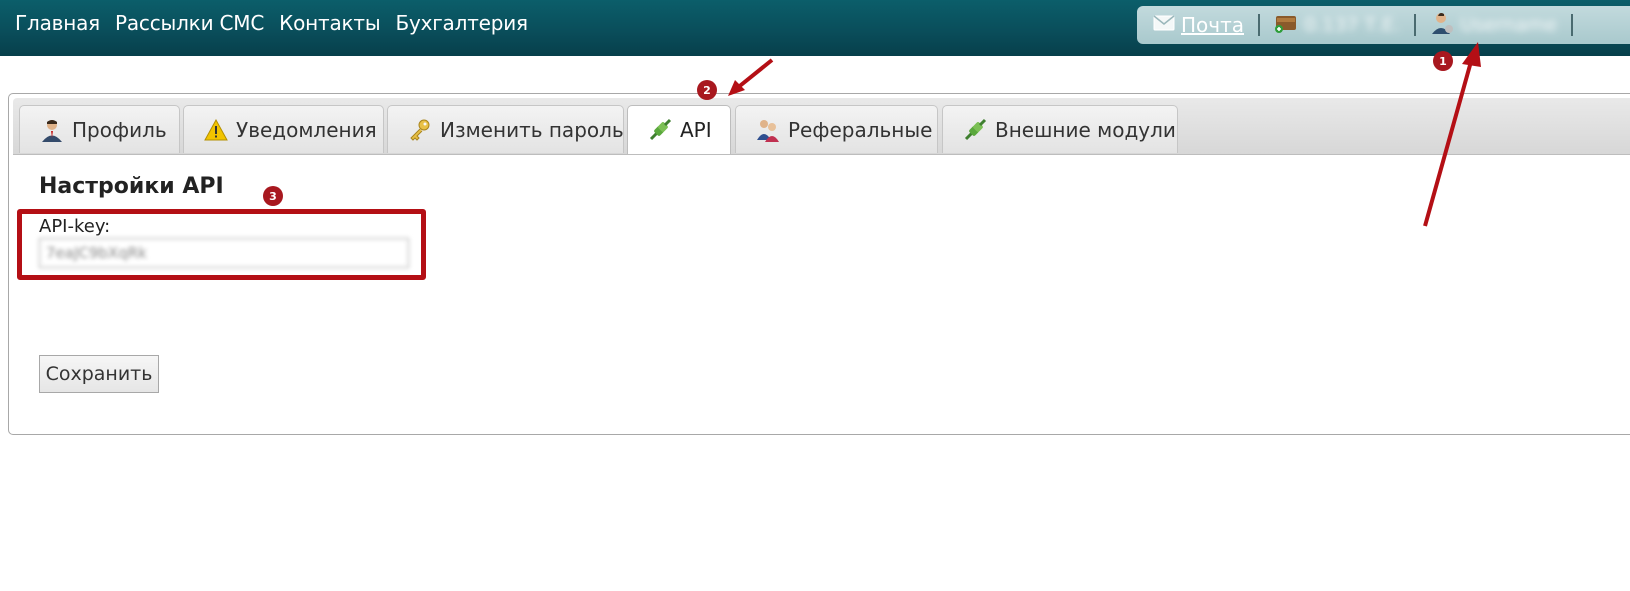 The image size is (1630, 591). What do you see at coordinates (131, 186) in the screenshot?
I see `page-title: Настройки API` at bounding box center [131, 186].